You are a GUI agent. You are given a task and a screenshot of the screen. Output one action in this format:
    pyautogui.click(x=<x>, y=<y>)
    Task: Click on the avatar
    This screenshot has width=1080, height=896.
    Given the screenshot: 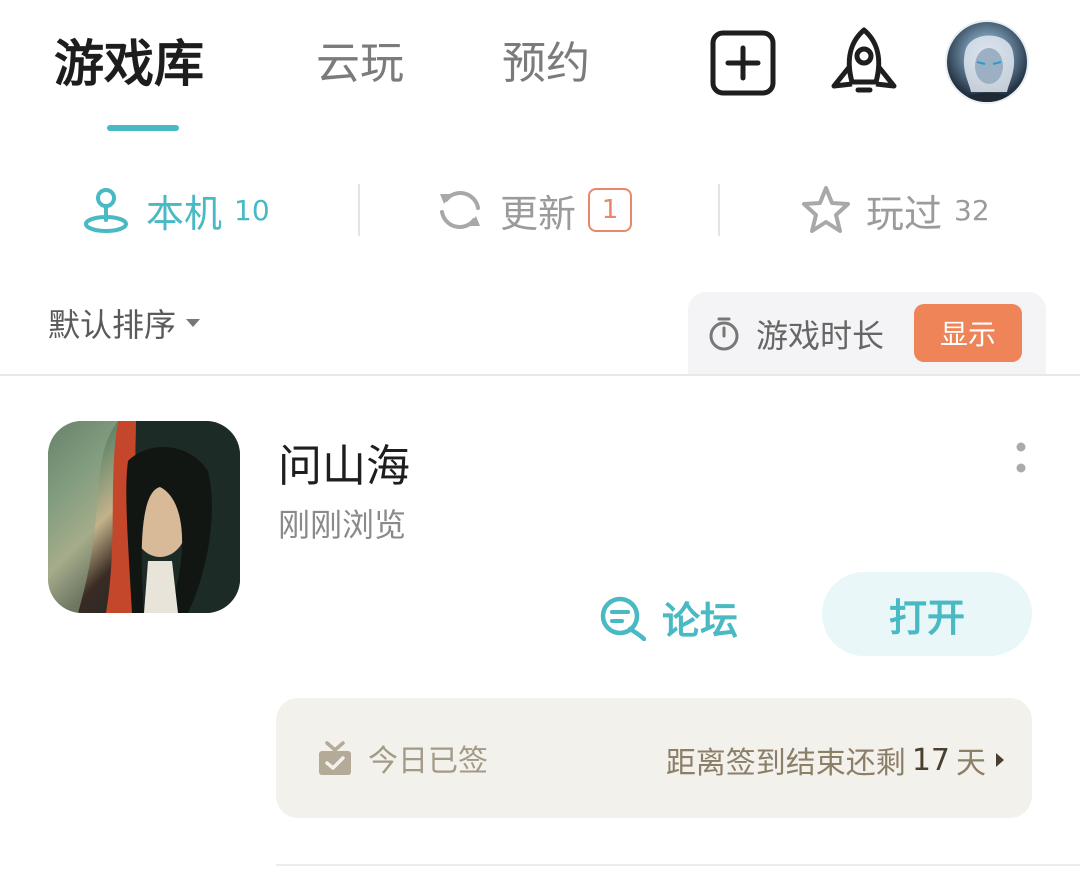 What is the action you would take?
    pyautogui.click(x=987, y=62)
    